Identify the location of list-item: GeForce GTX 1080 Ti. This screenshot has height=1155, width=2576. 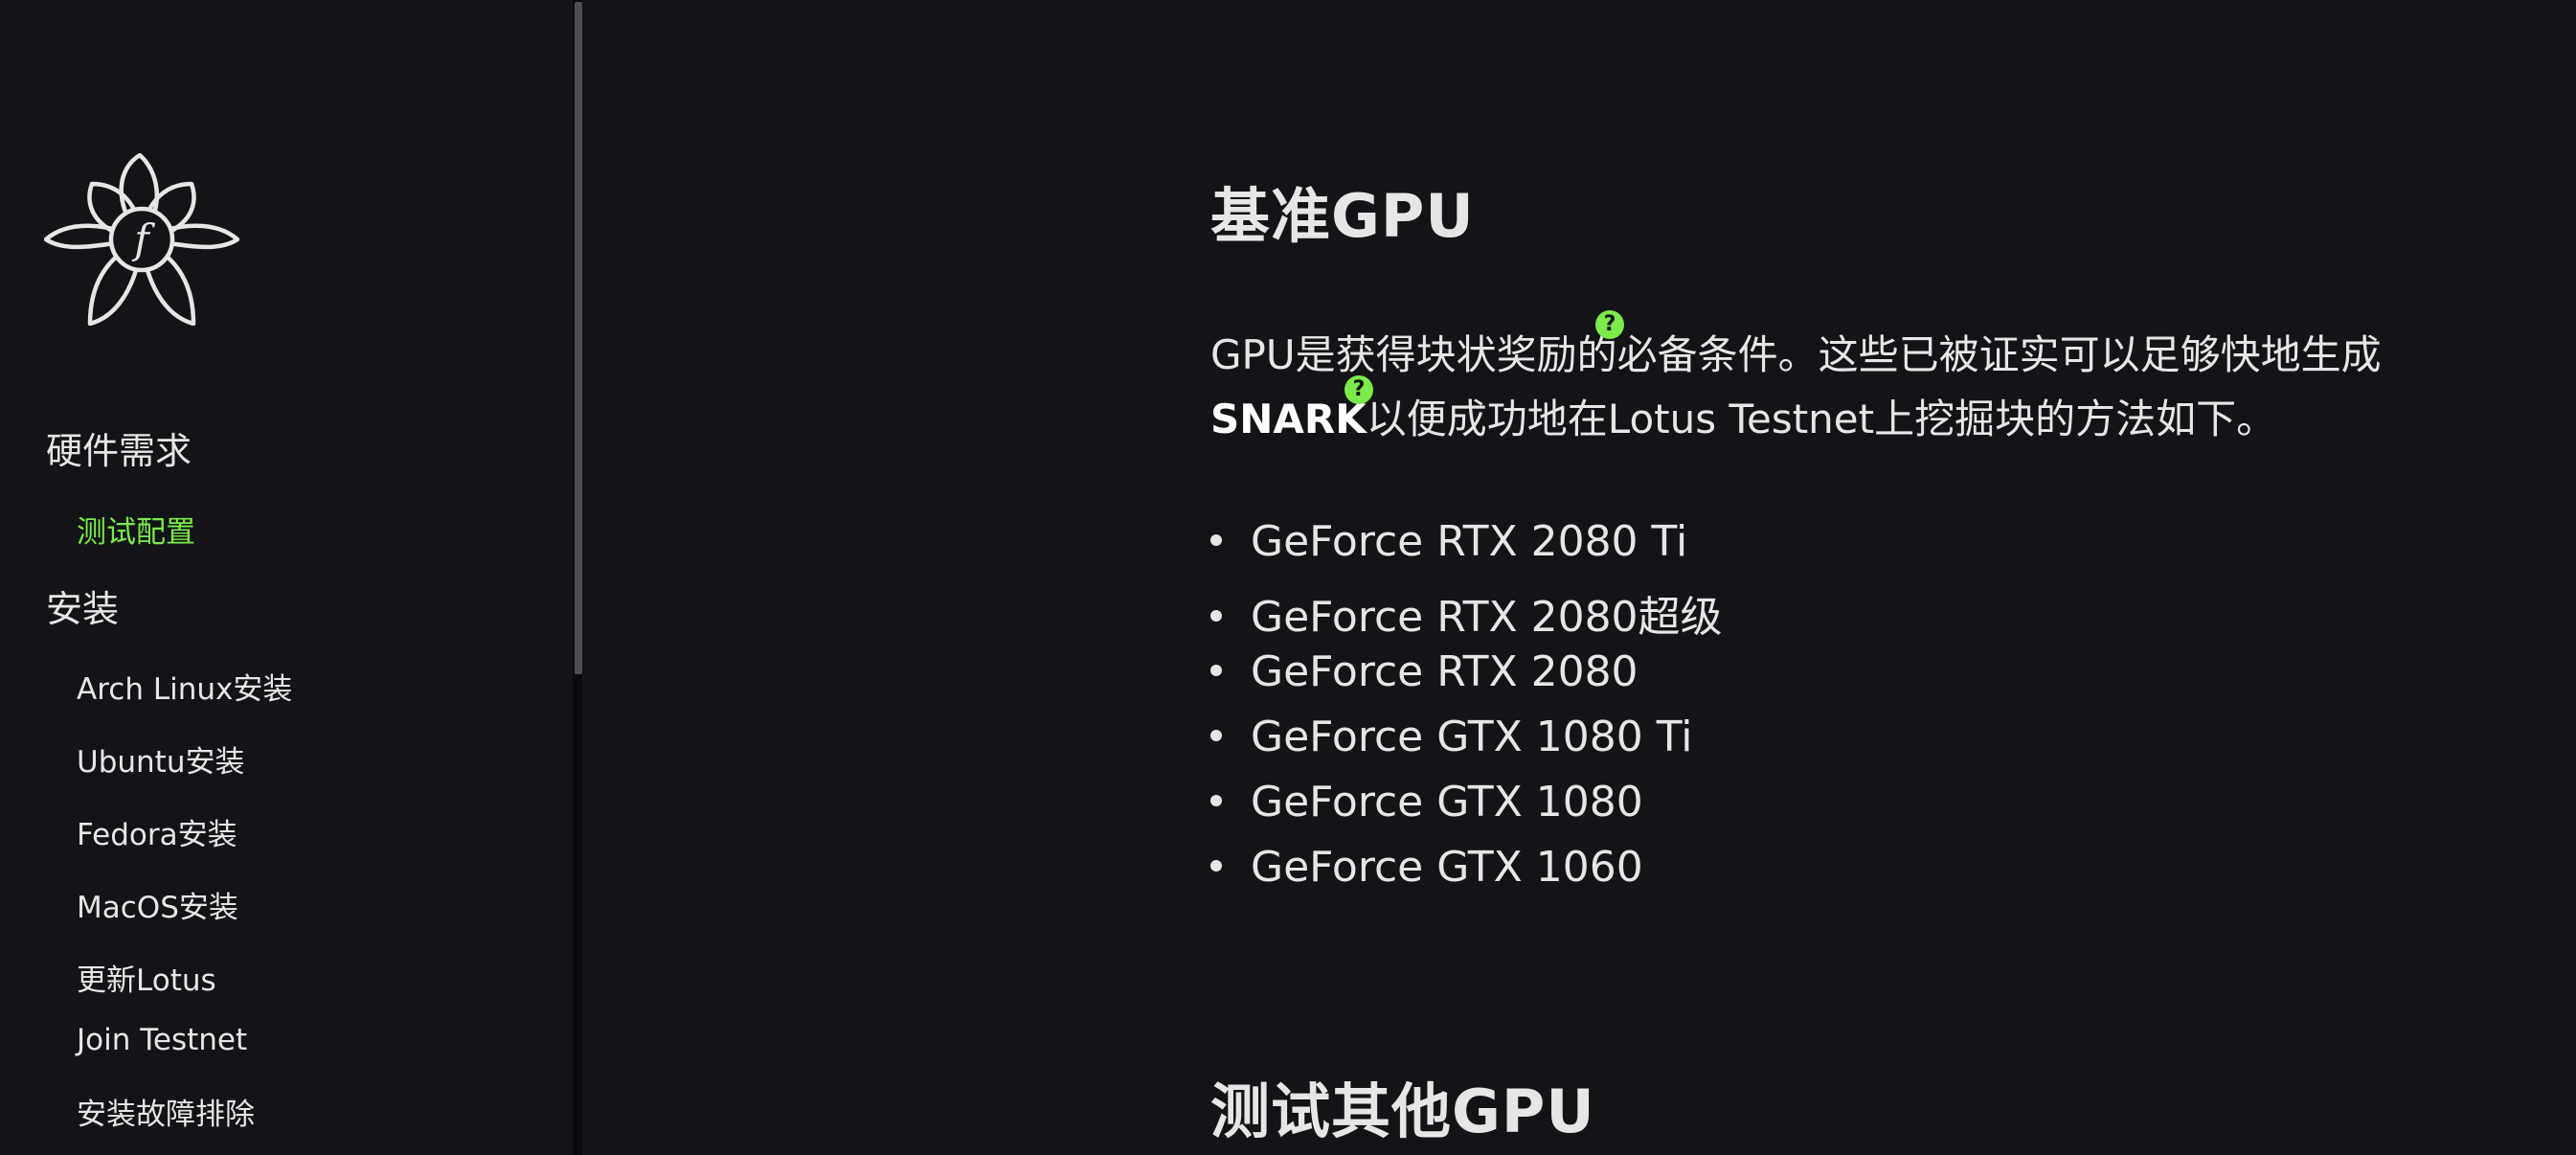
(1451, 737).